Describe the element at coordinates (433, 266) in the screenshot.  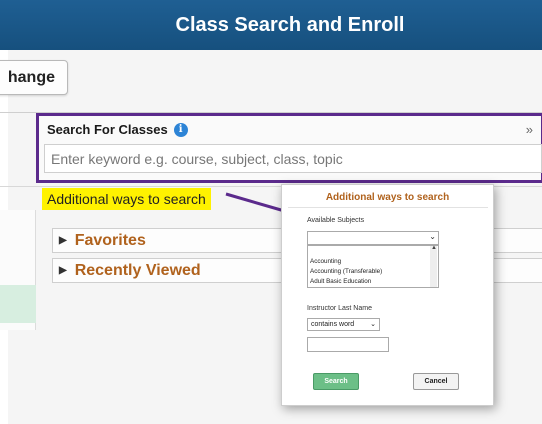
I see `dropdown-scrollbar` at that location.